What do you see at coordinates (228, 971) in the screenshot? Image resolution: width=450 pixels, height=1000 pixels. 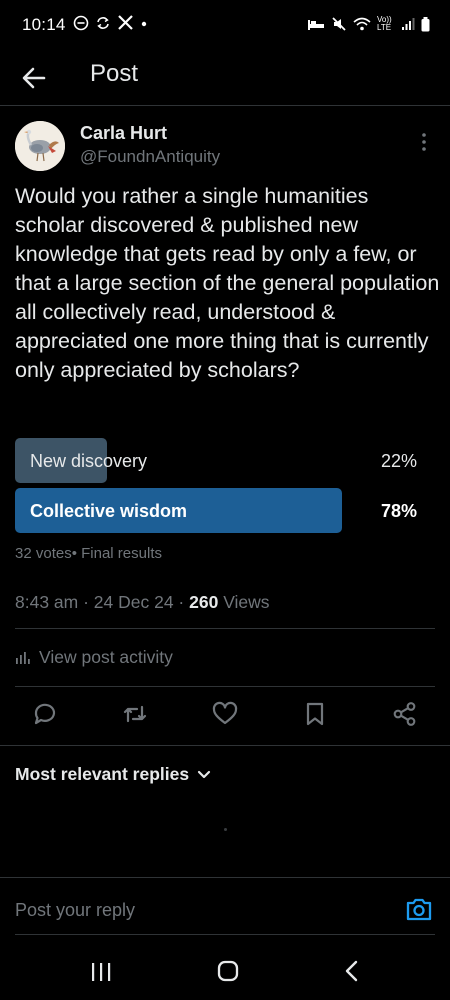 I see `home-icon` at bounding box center [228, 971].